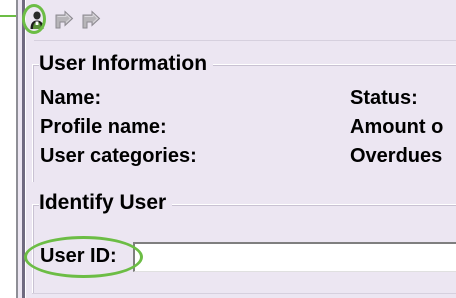 The width and height of the screenshot is (456, 298). Describe the element at coordinates (396, 156) in the screenshot. I see `overdues-label: Overdues` at that location.